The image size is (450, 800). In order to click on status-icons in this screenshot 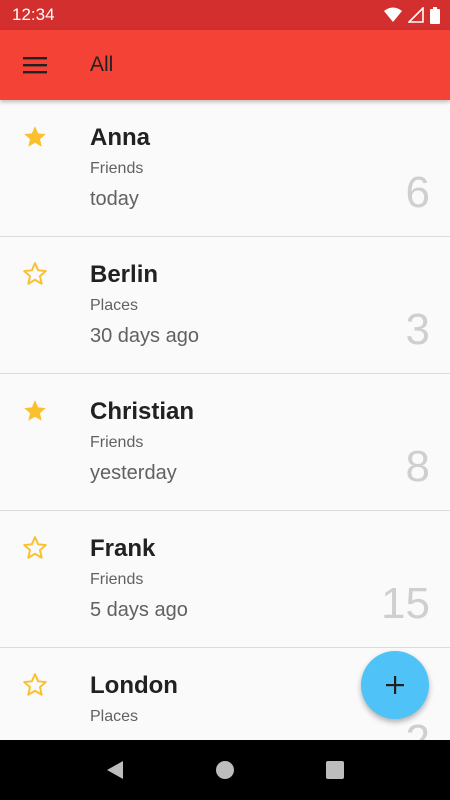, I will do `click(412, 15)`.